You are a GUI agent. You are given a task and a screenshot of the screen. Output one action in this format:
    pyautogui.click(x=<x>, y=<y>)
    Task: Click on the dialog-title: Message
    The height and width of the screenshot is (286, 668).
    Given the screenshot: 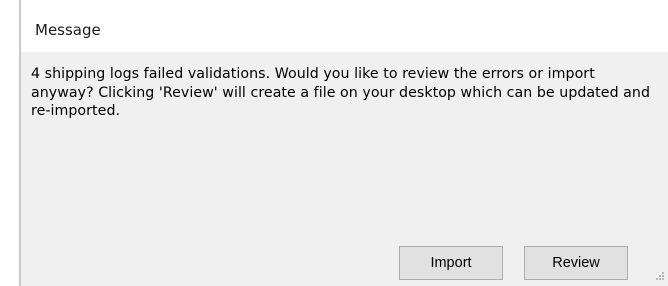 What is the action you would take?
    pyautogui.click(x=68, y=30)
    